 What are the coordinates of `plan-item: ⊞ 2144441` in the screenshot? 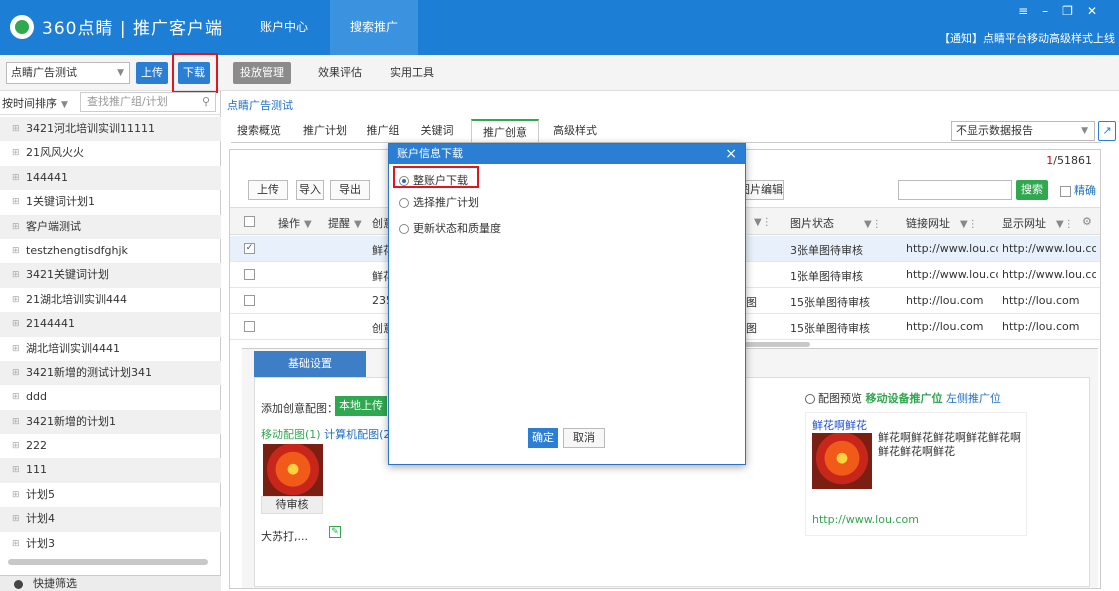 It's located at (110, 324).